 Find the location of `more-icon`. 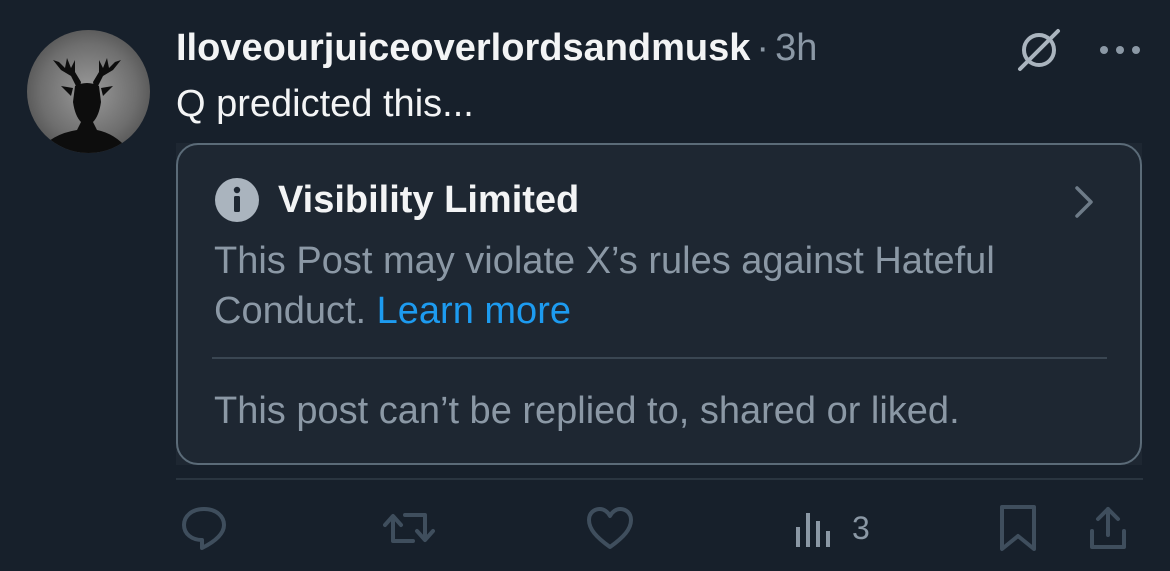

more-icon is located at coordinates (1120, 50).